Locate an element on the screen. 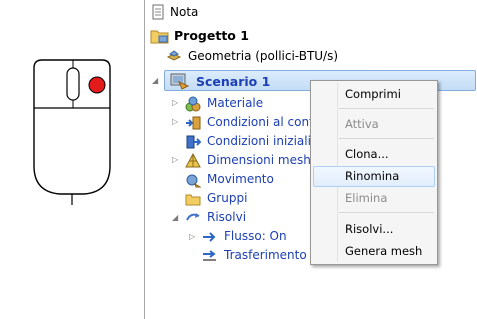  menu-item-rinomina: Rinomina is located at coordinates (372, 176).